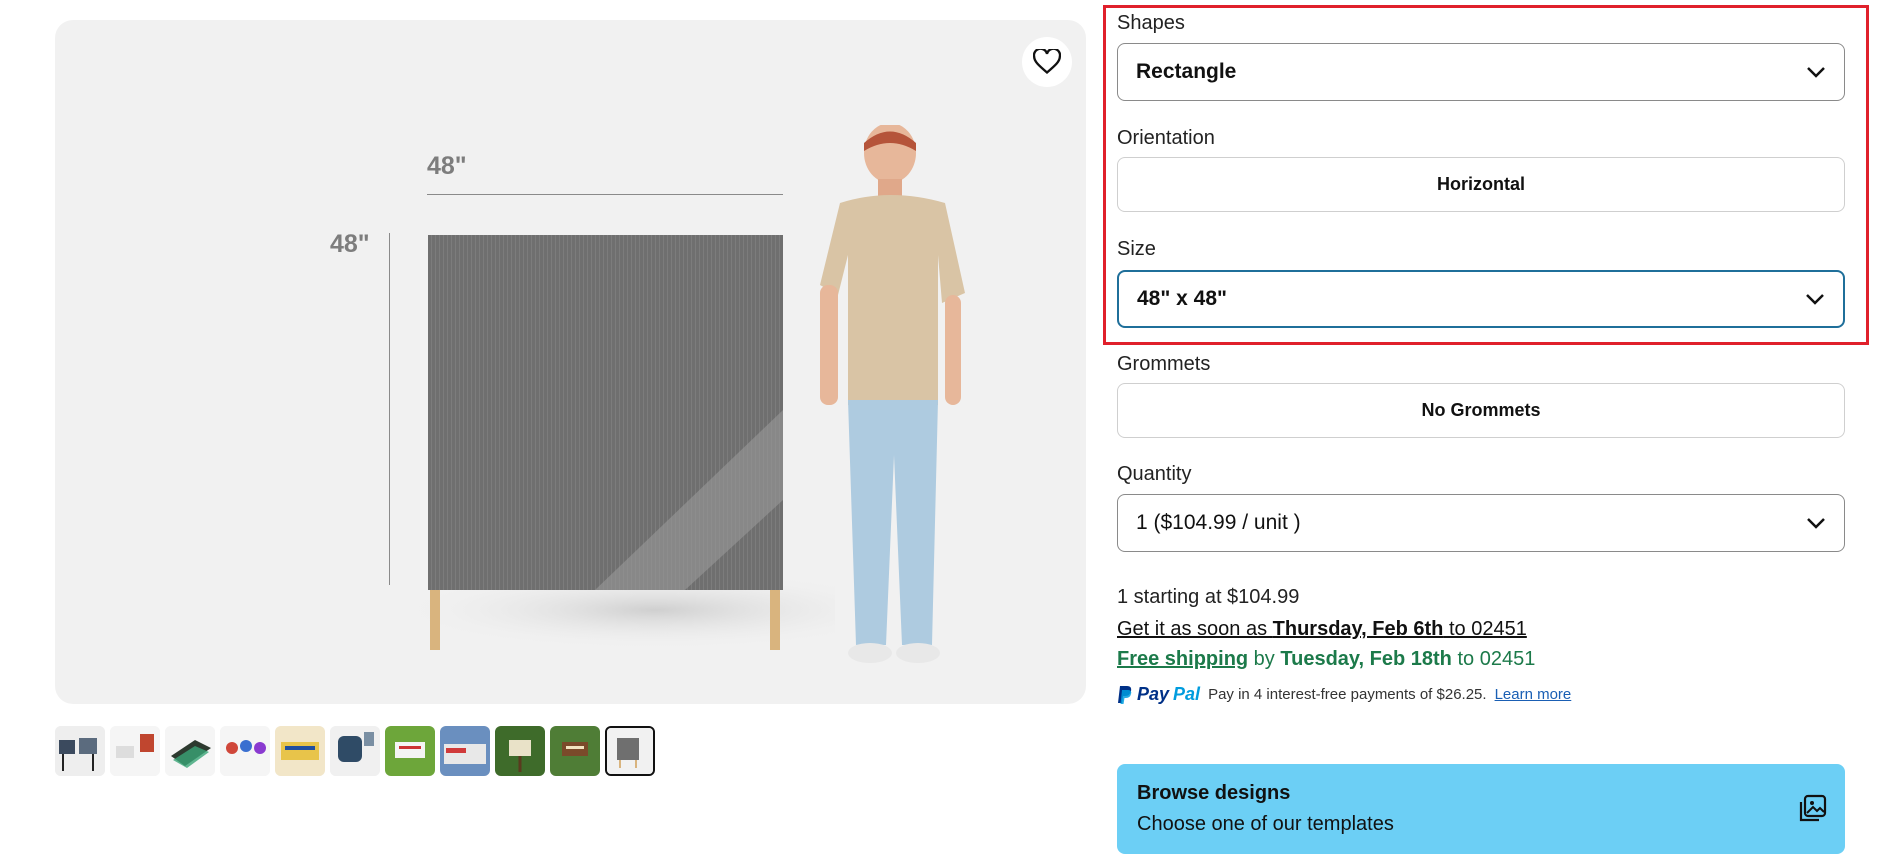 The height and width of the screenshot is (859, 1886). Describe the element at coordinates (892, 394) in the screenshot. I see `person-scale-reference` at that location.